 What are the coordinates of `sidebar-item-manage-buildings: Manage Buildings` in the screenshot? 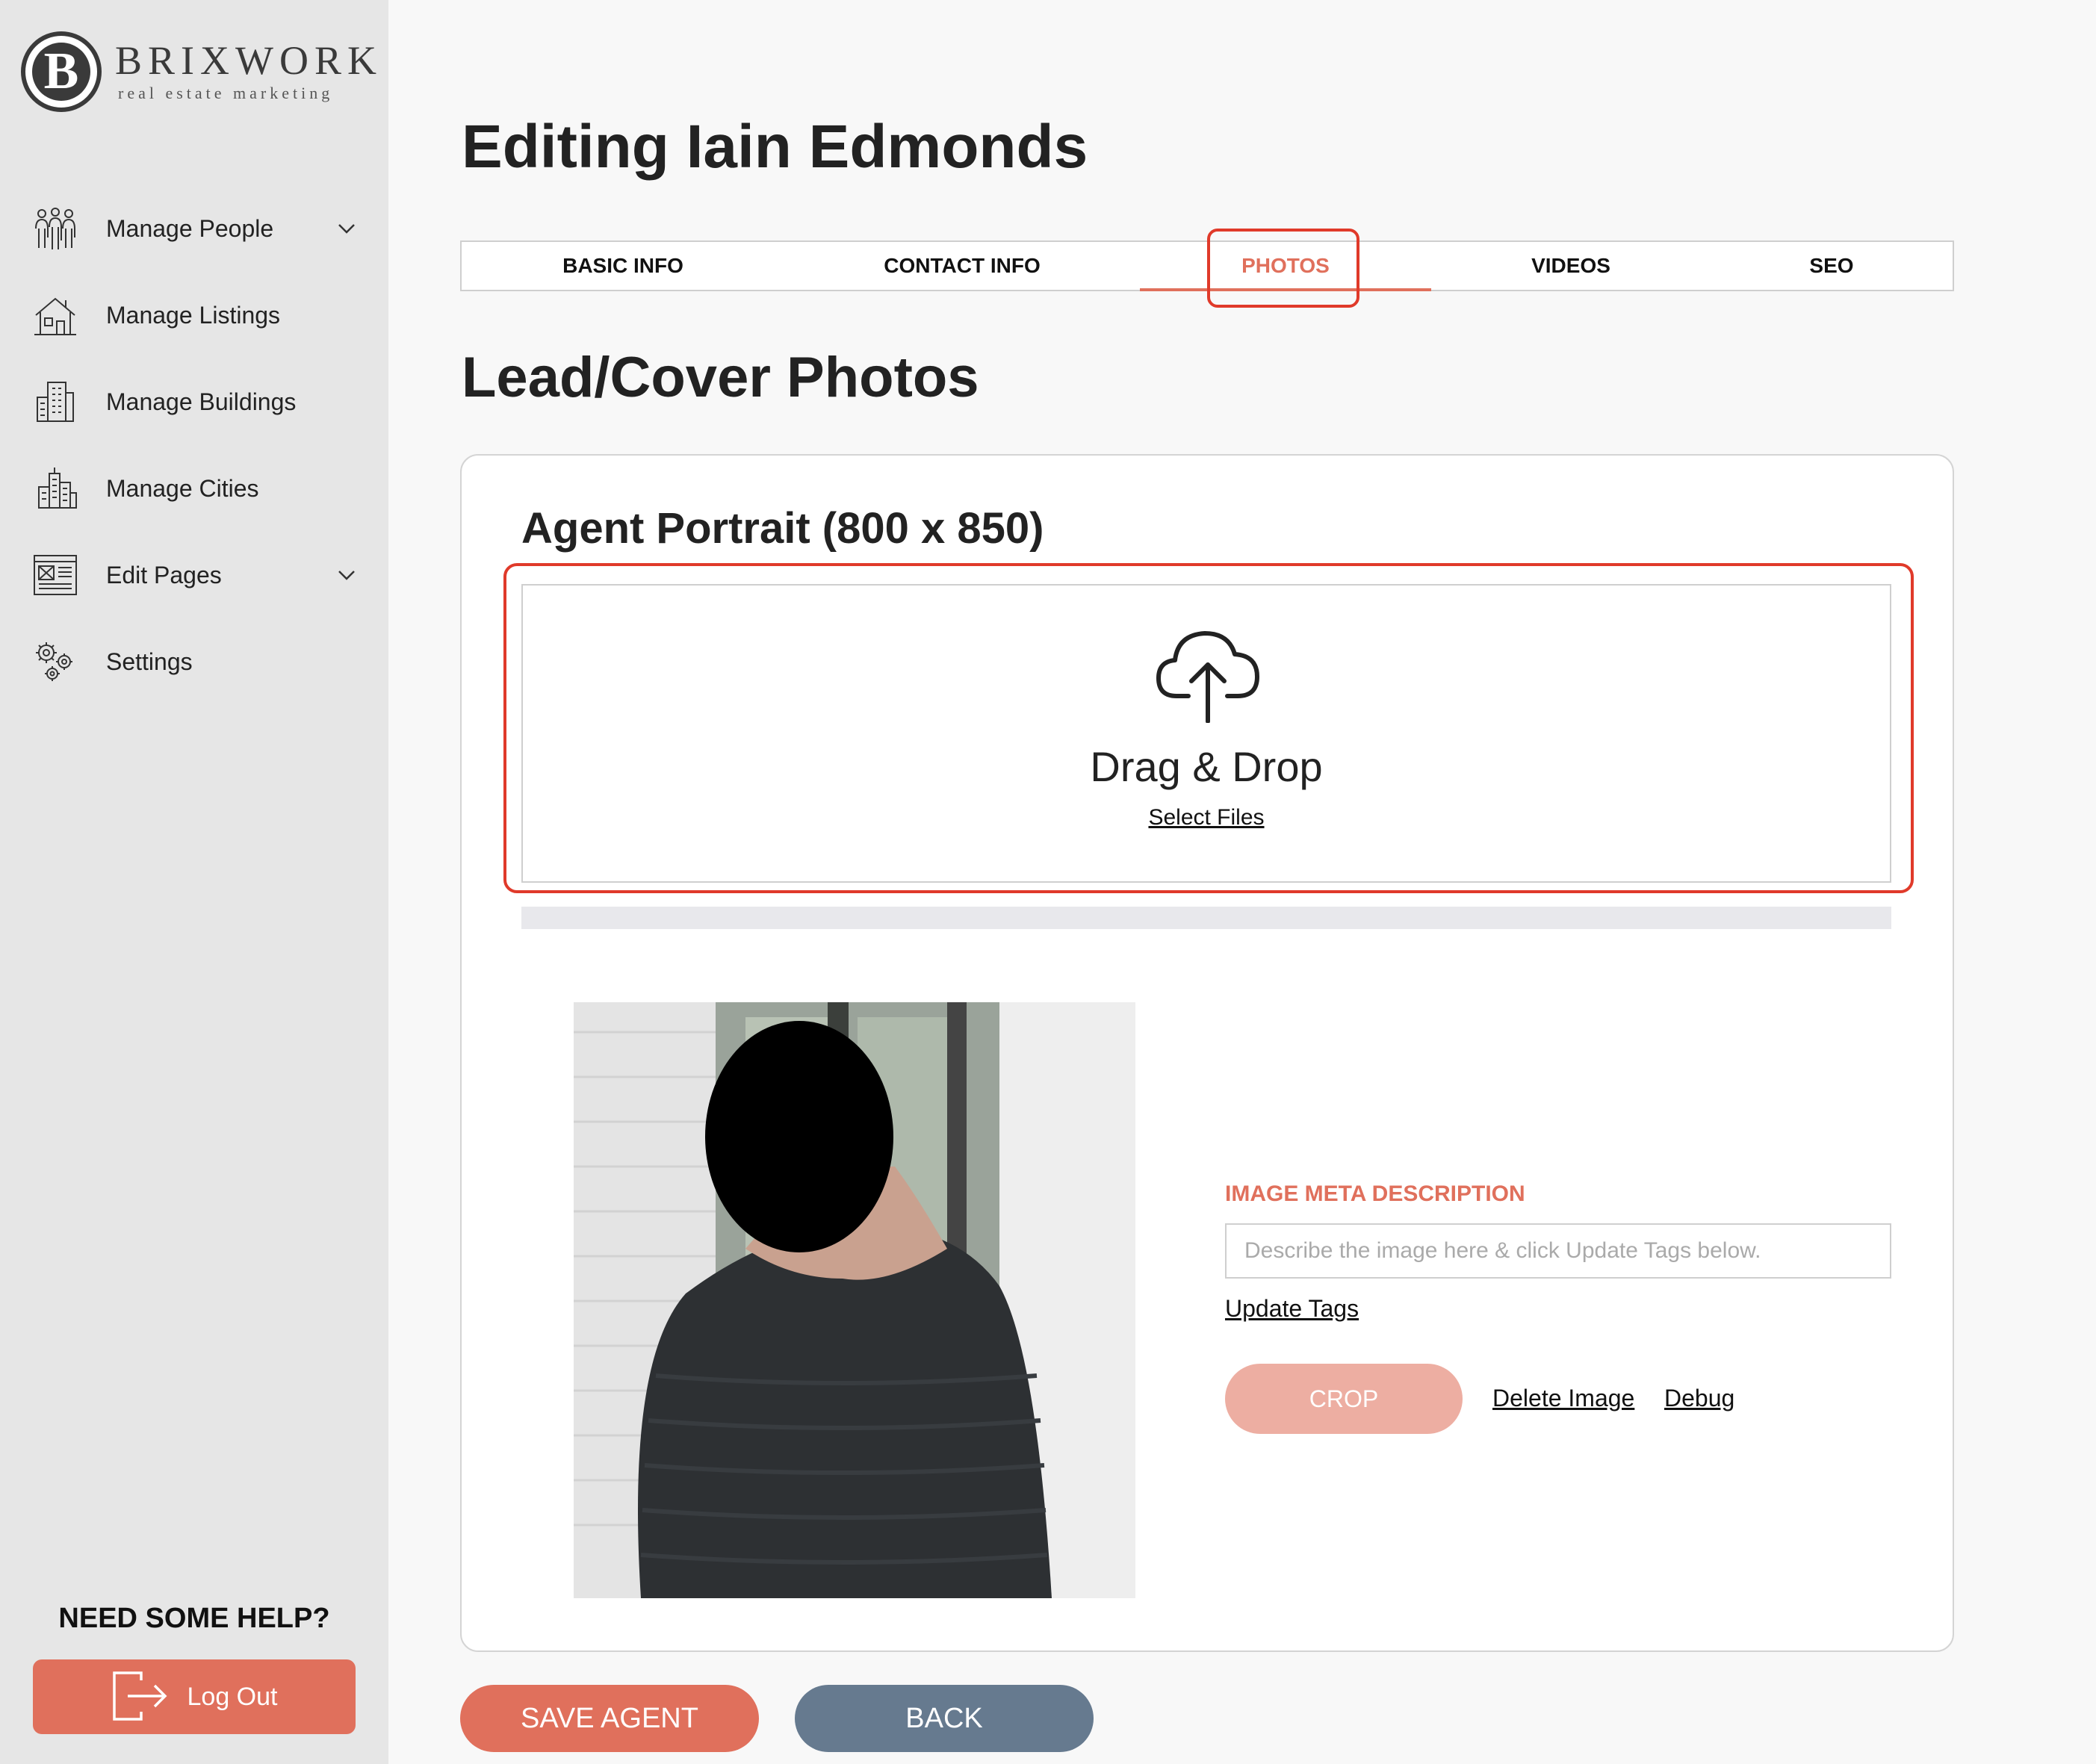 It's located at (194, 401).